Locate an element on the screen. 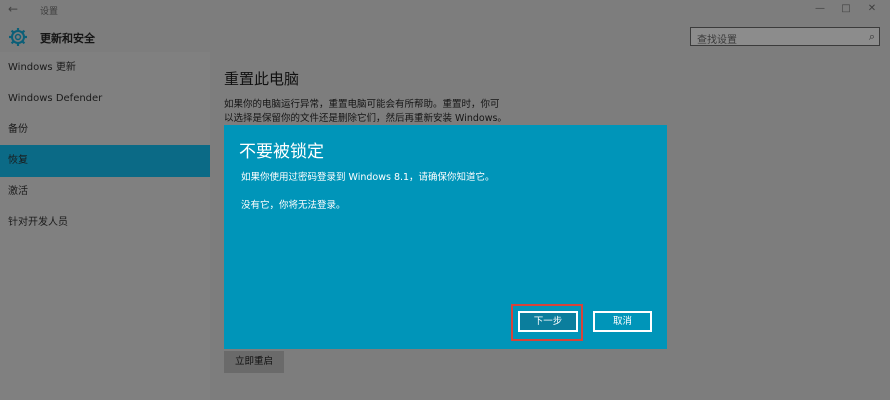 The image size is (890, 400). sidebar-item-recovery: 恢复 is located at coordinates (105, 161).